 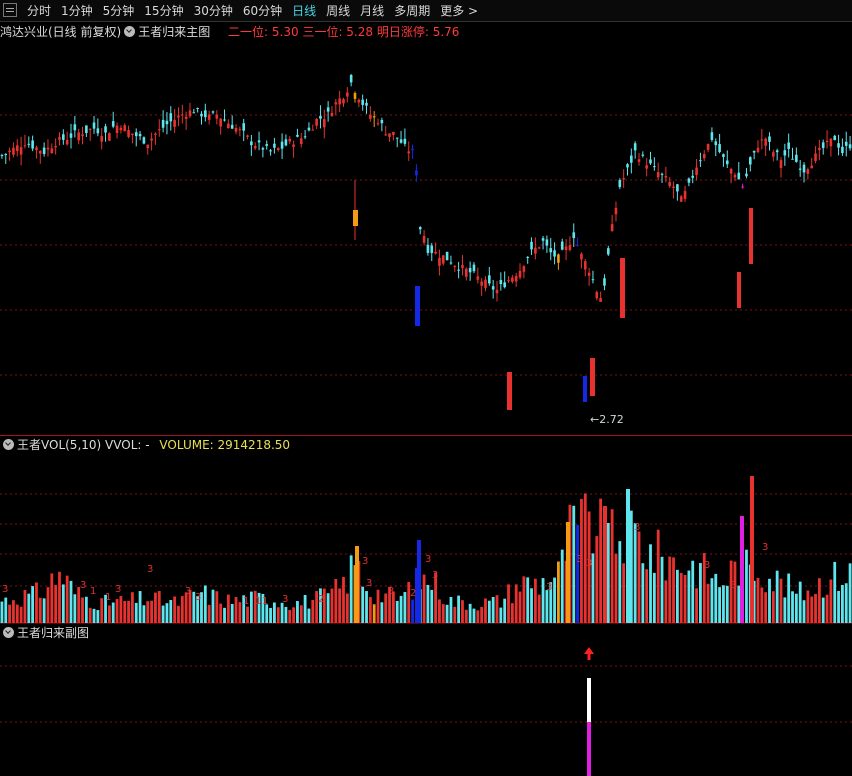 What do you see at coordinates (59, 445) in the screenshot?
I see `vol-indicator-name: 王者VOL(5,10)` at bounding box center [59, 445].